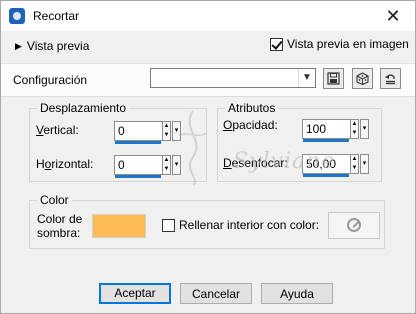 This screenshot has width=416, height=314. Describe the element at coordinates (393, 16) in the screenshot. I see `close-icon: ✕` at that location.